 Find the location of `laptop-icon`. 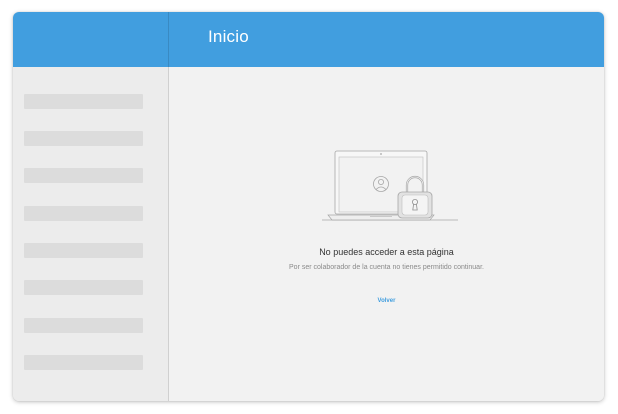

laptop-icon is located at coordinates (390, 185).